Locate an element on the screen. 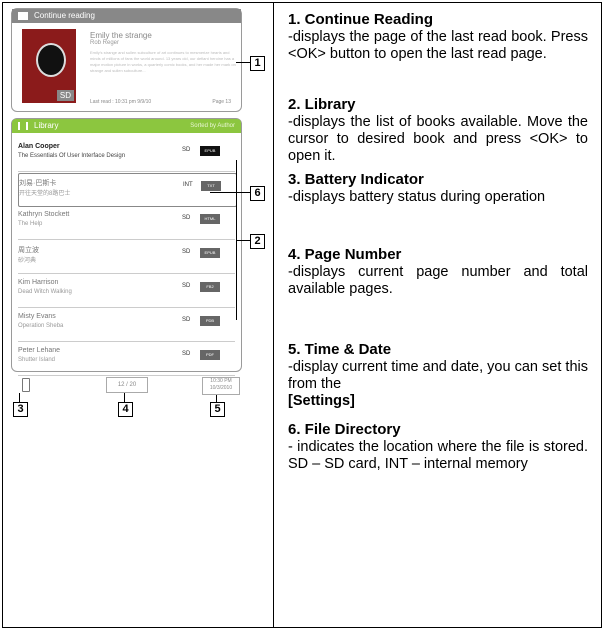 Image resolution: width=606 pixels, height=632 pixels. section-body-emphasis: [Settings] is located at coordinates (321, 401).